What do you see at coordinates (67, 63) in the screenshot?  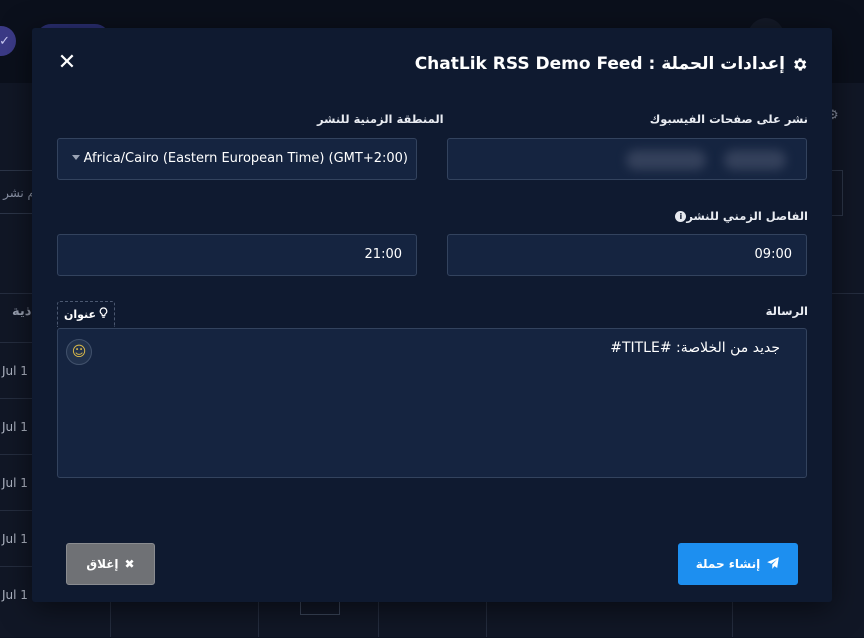 I see `close-icon: ✕` at bounding box center [67, 63].